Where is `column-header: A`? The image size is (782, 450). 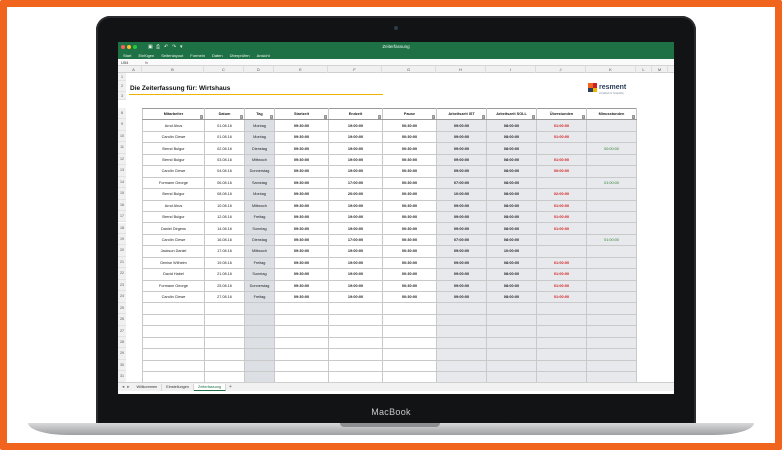 column-header: A is located at coordinates (134, 69).